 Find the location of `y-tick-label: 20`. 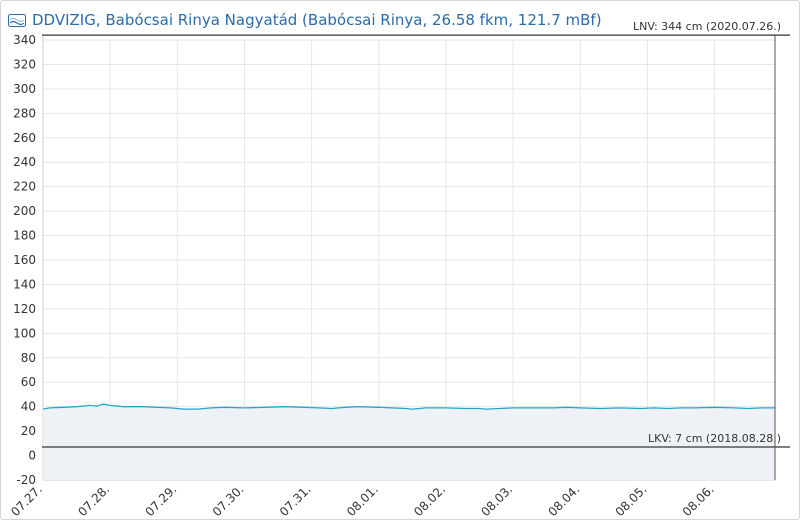

y-tick-label: 20 is located at coordinates (28, 431).